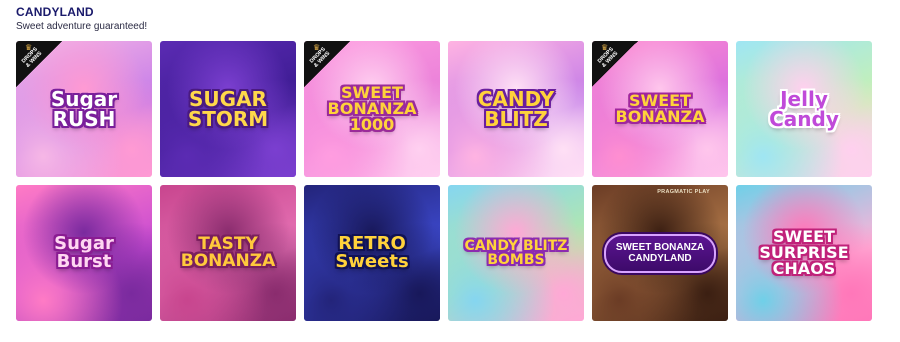  I want to click on game-title: Sugar Burst, so click(84, 252).